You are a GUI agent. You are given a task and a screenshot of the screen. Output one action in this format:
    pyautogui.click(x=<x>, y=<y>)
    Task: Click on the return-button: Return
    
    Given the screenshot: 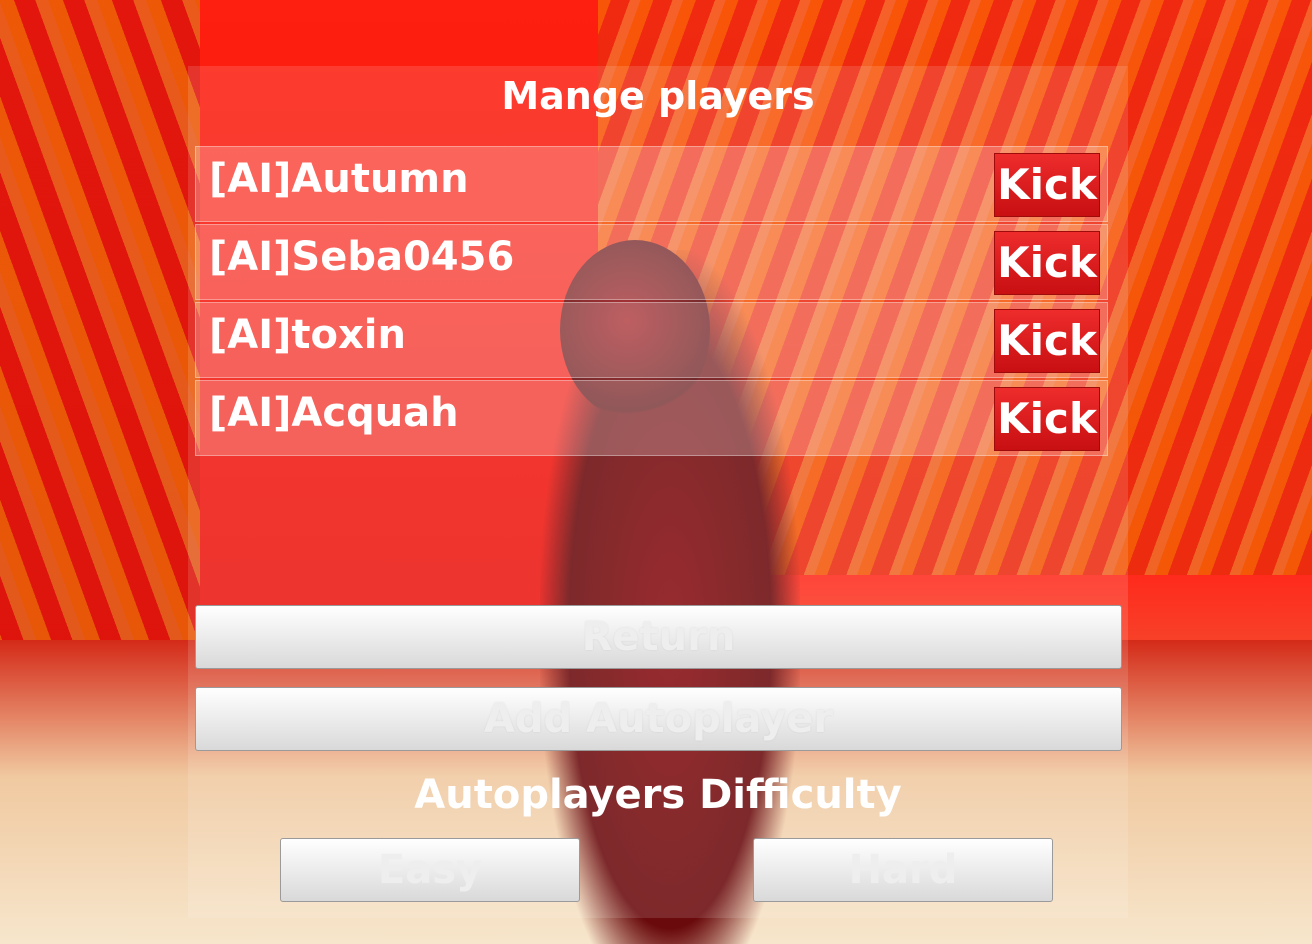 What is the action you would take?
    pyautogui.click(x=658, y=637)
    